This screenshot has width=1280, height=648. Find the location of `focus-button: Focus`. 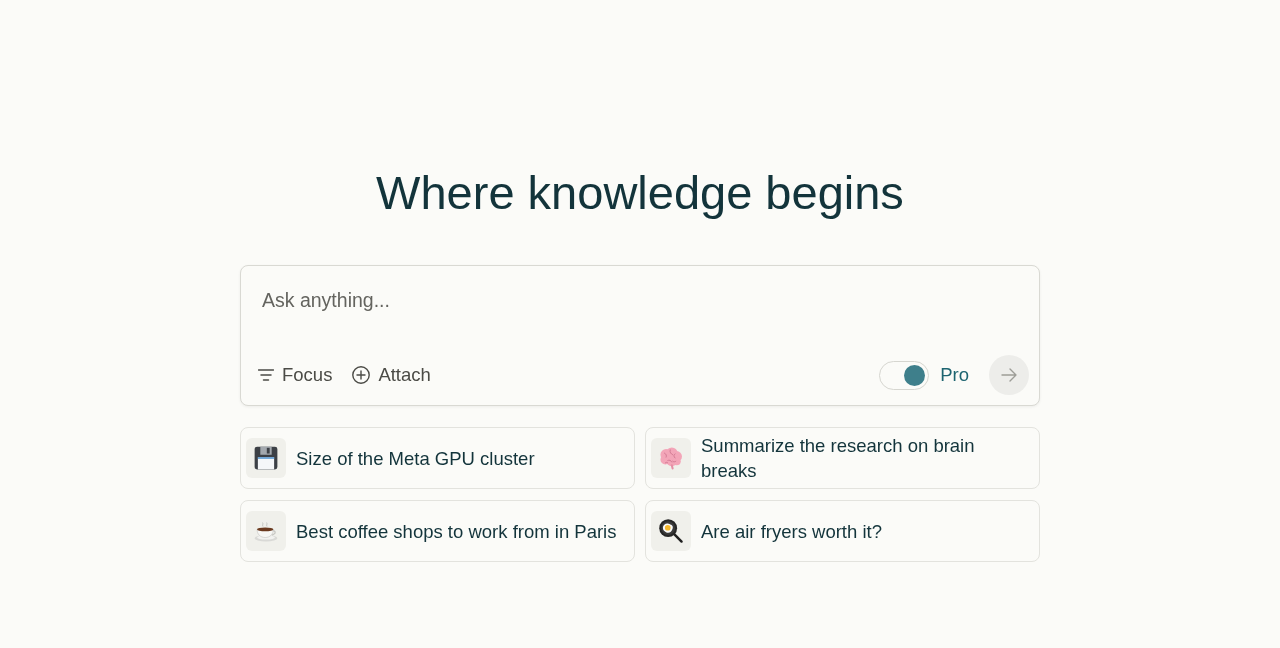

focus-button: Focus is located at coordinates (295, 375).